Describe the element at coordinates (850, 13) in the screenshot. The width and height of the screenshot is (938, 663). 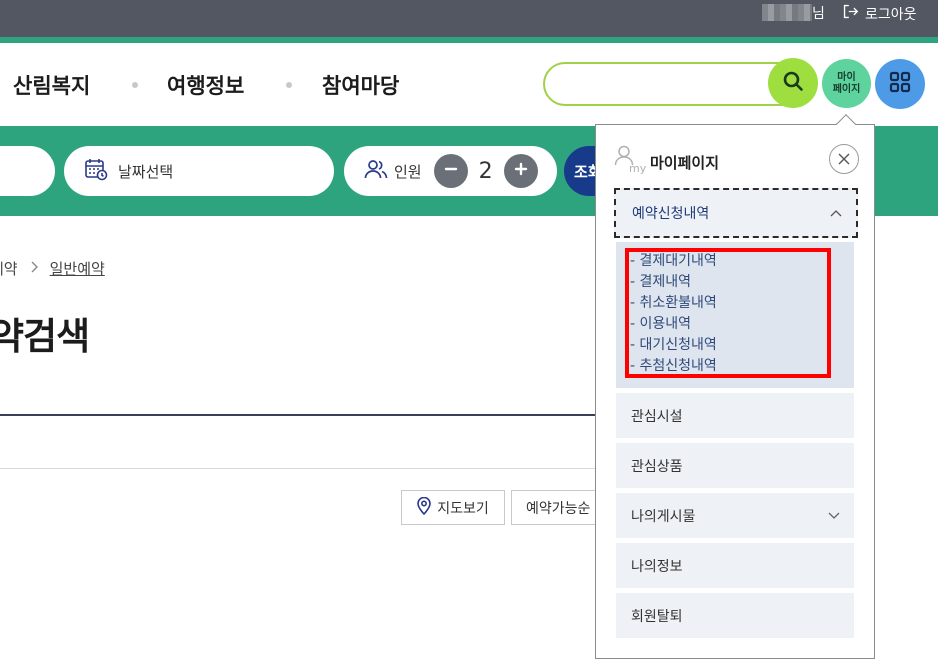
I see `logout-icon` at that location.